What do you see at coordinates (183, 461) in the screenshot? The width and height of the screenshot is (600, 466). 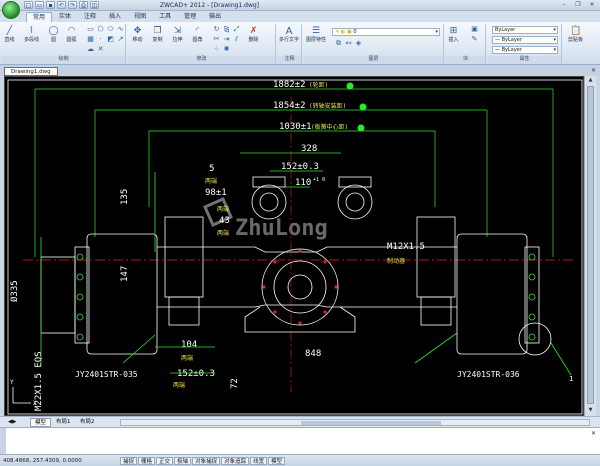 I see `toggle-polar: 极轴` at bounding box center [183, 461].